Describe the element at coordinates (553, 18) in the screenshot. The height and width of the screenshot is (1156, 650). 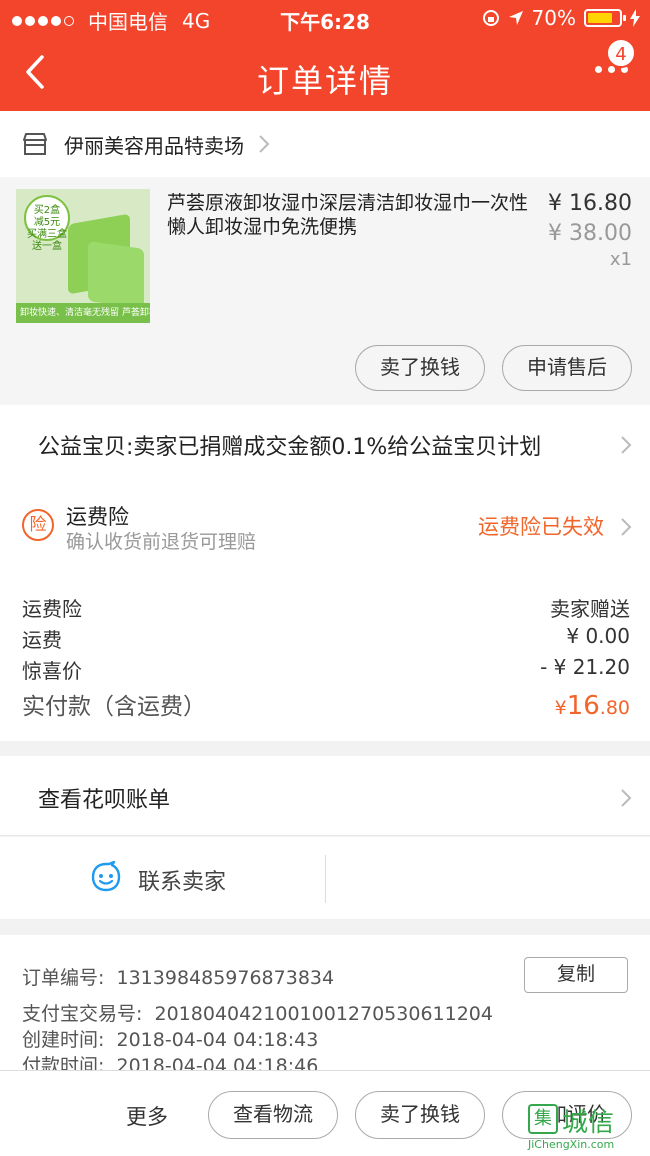
I see `battery-percent: 70%` at that location.